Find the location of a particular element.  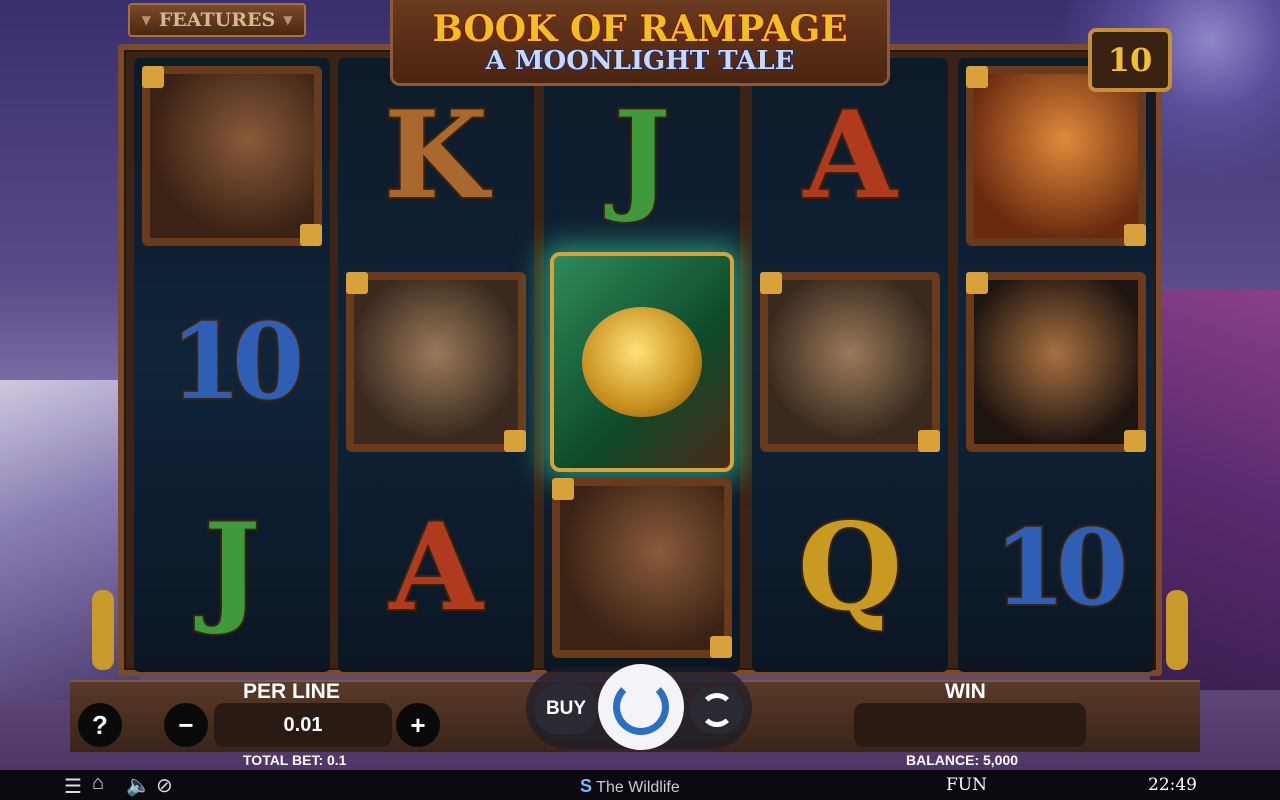

reel-2-symbol-3: A is located at coordinates (436, 568).